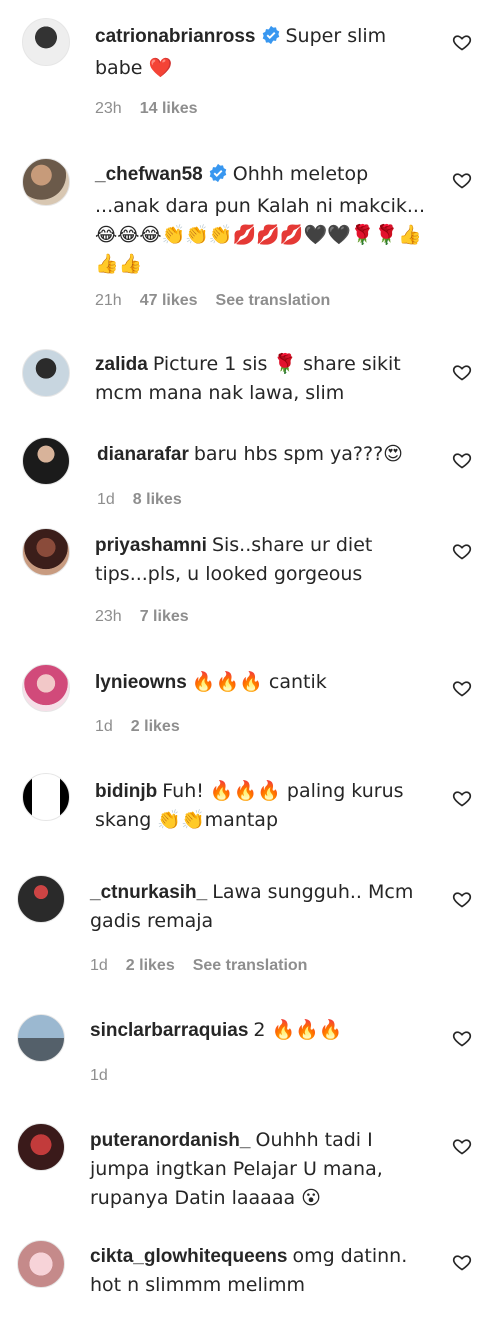  I want to click on username: priyashamni, so click(151, 545).